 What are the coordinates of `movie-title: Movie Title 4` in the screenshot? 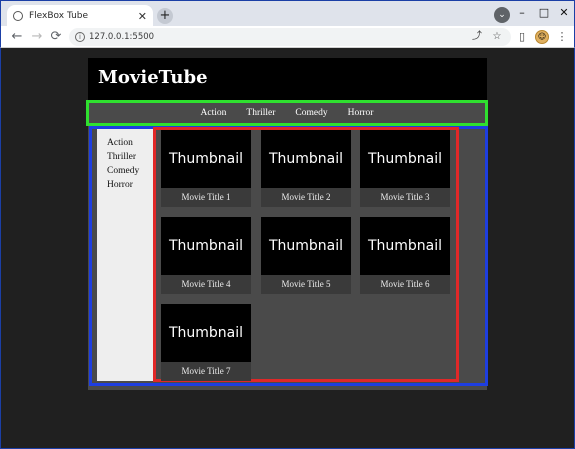 It's located at (206, 284).